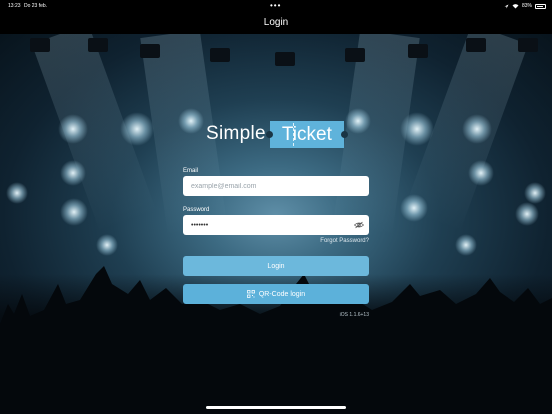  Describe the element at coordinates (250, 294) in the screenshot. I see `qr-code-icon` at that location.